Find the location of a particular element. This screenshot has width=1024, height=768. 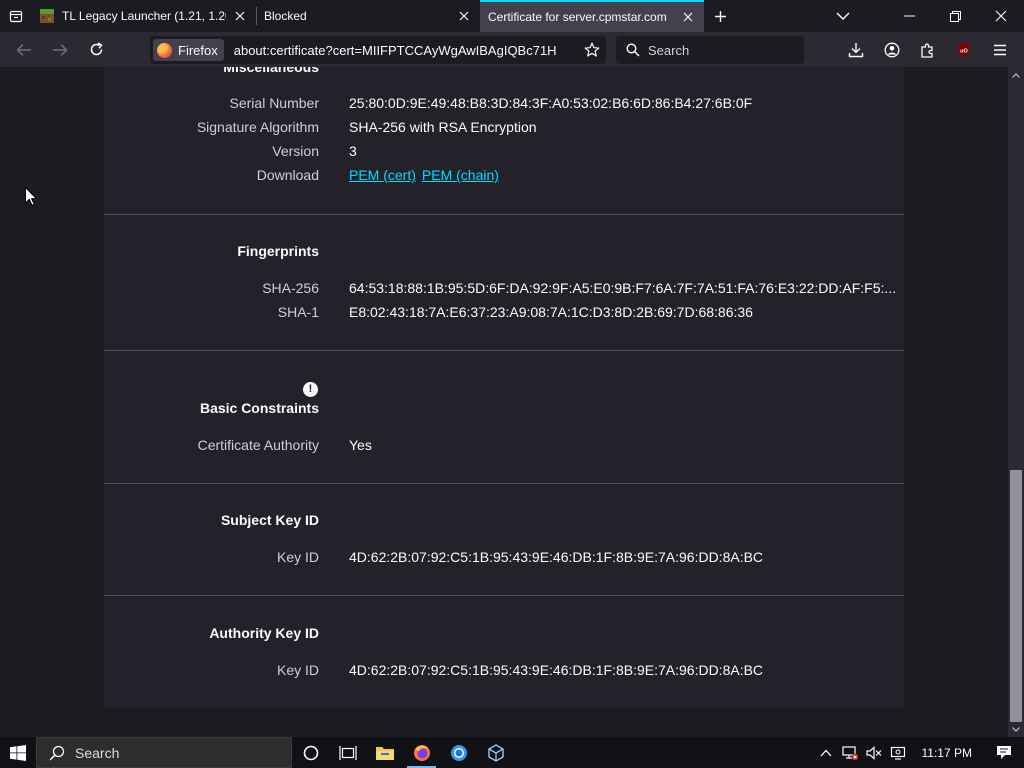

extensions-button is located at coordinates (928, 49).